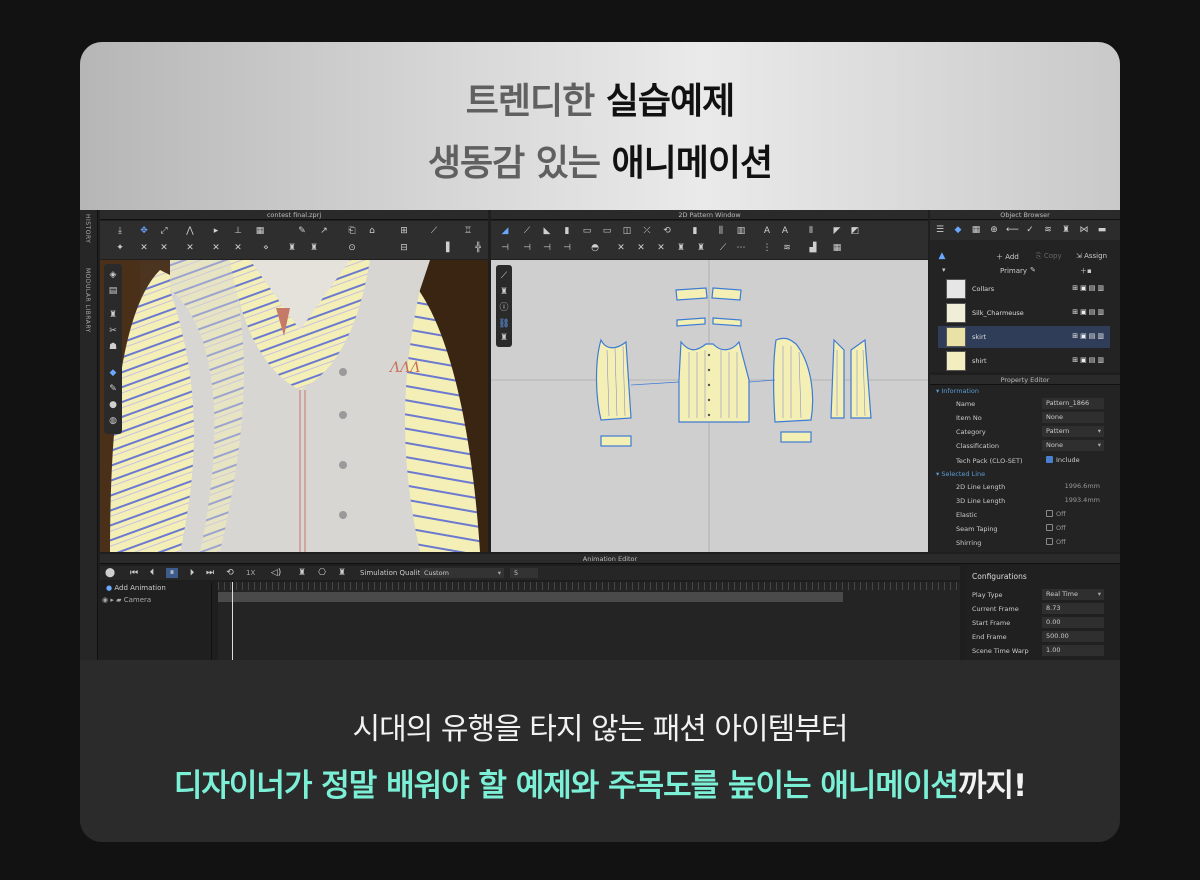  What do you see at coordinates (105, 600) in the screenshot?
I see `eye-icon: ◉` at bounding box center [105, 600].